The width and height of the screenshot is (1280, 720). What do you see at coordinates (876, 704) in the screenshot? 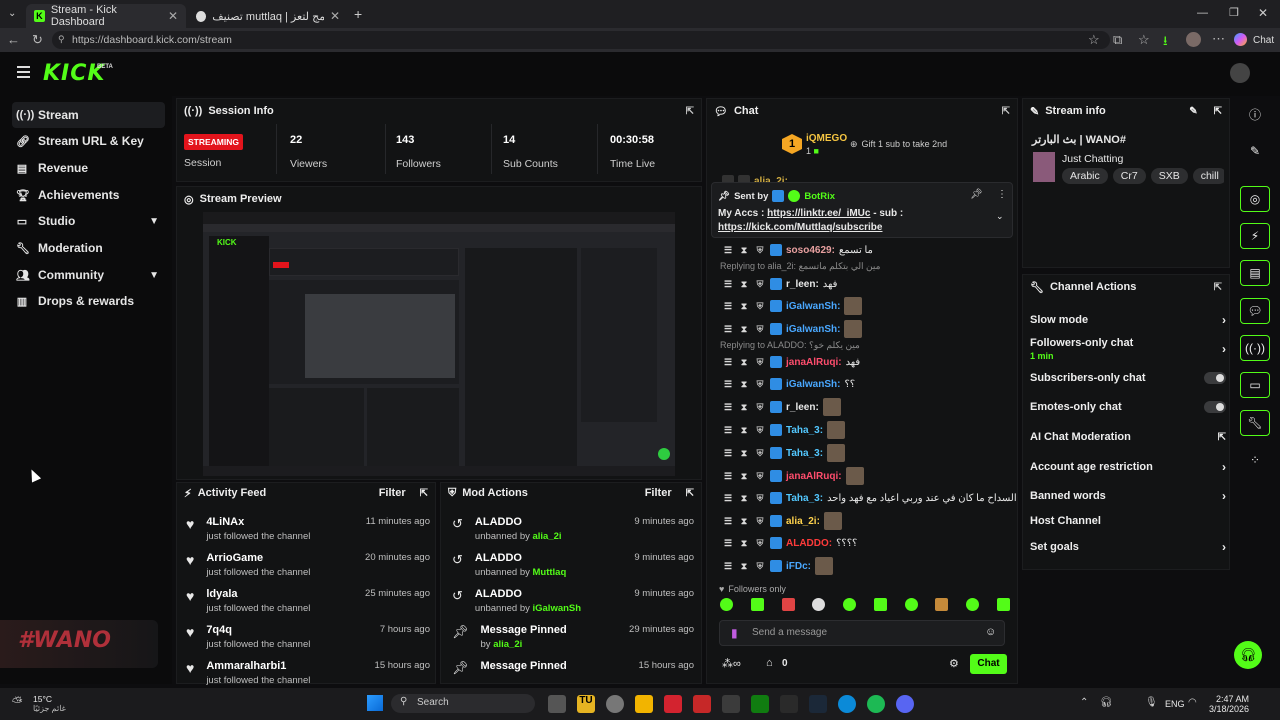
I see `spotify-icon` at bounding box center [876, 704].